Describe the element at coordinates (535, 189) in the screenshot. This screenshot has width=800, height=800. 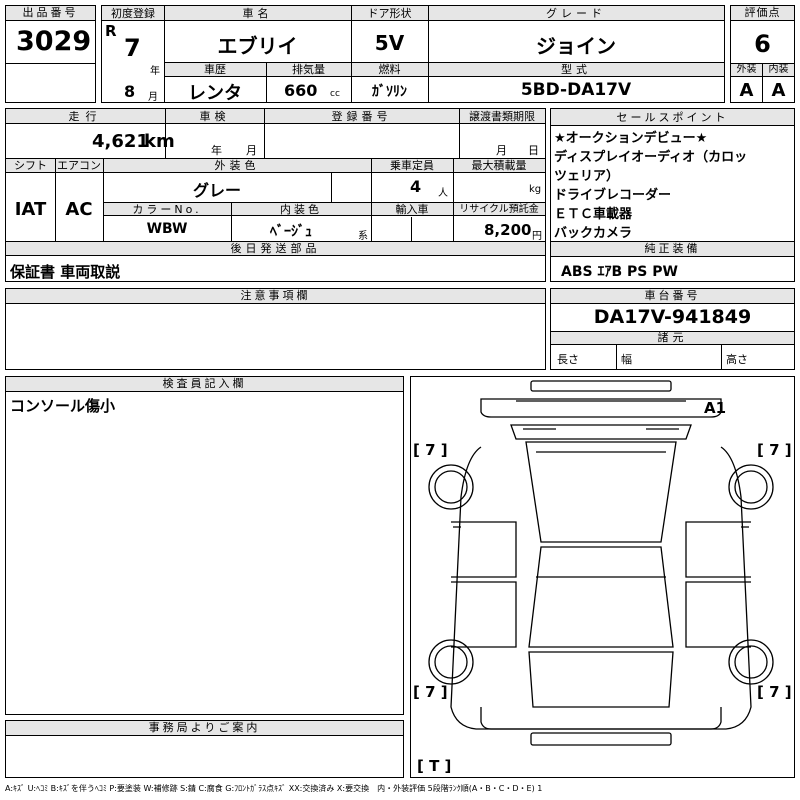
I see `load-unit: kg` at that location.